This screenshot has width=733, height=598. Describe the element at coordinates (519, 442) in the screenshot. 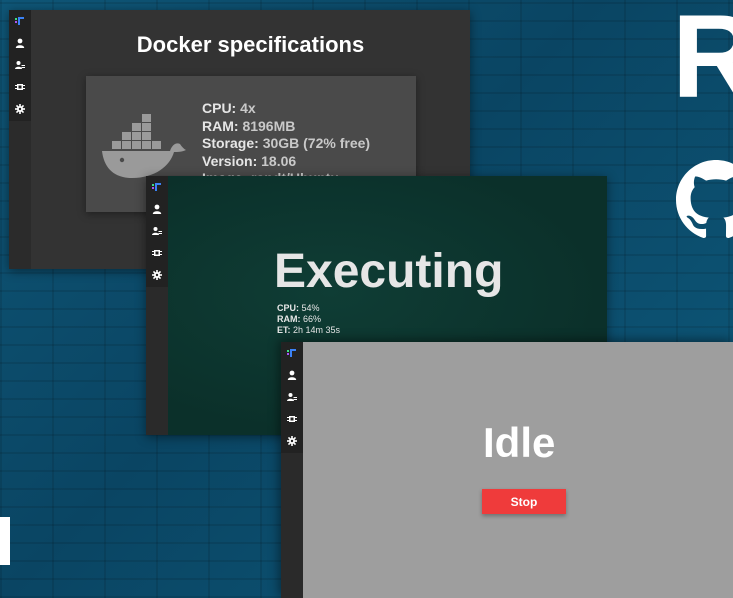

I see `status-heading: Idle` at that location.